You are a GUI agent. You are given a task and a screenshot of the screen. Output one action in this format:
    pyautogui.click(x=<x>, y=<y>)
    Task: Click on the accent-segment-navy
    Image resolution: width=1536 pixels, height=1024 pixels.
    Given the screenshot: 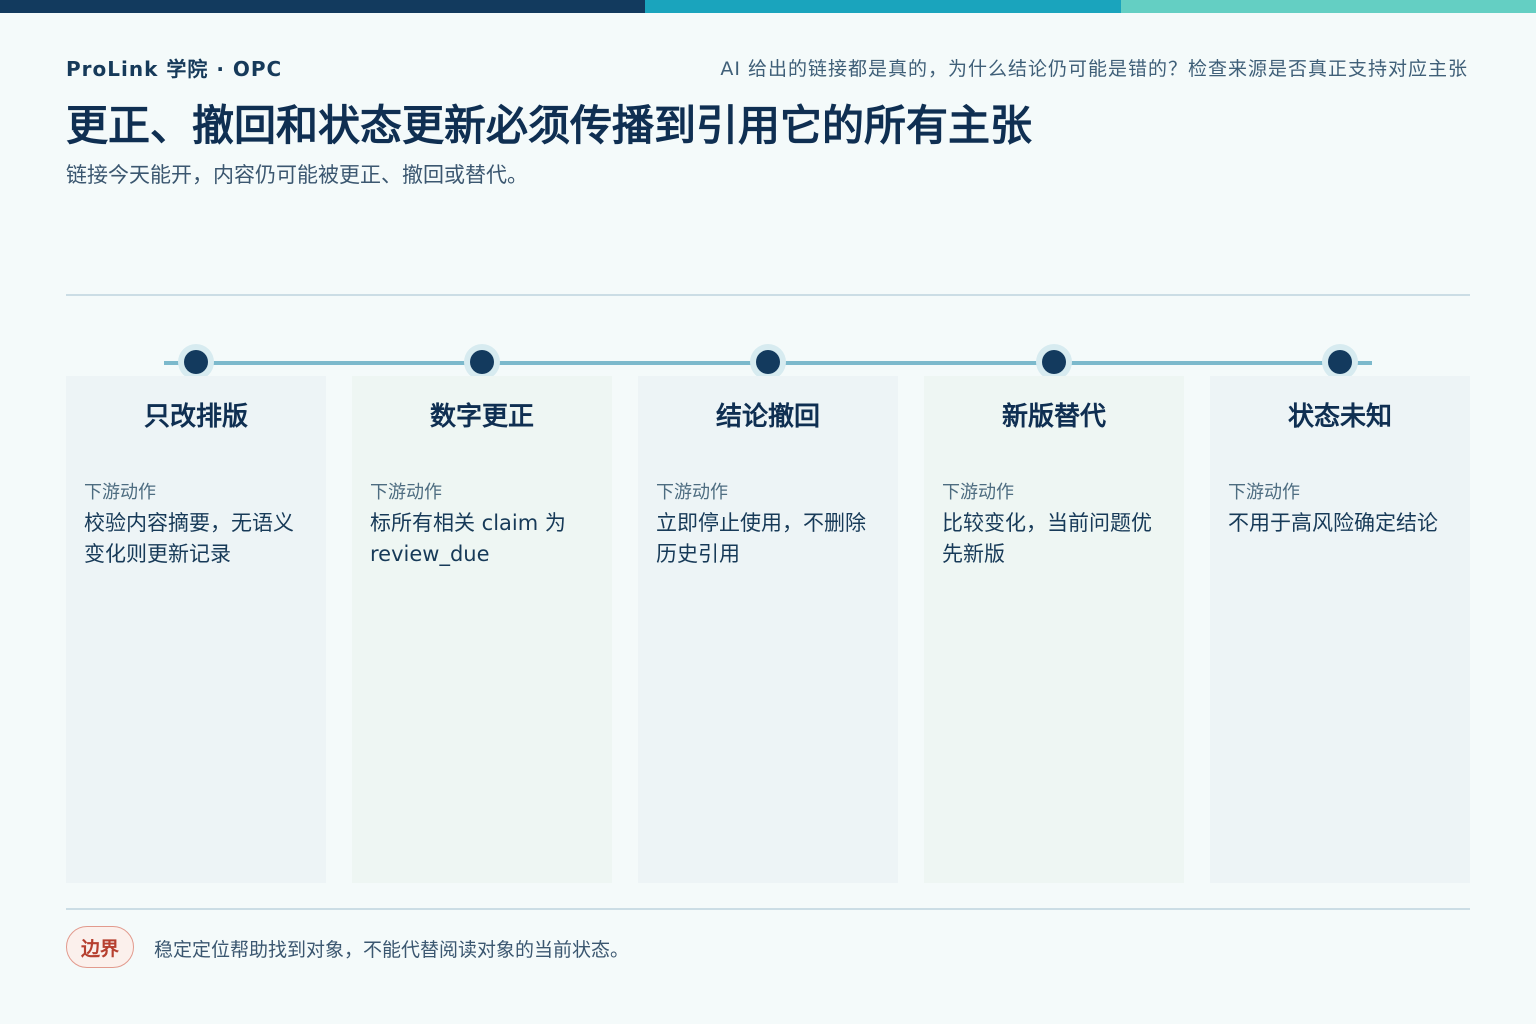 What is the action you would take?
    pyautogui.click(x=322, y=6)
    